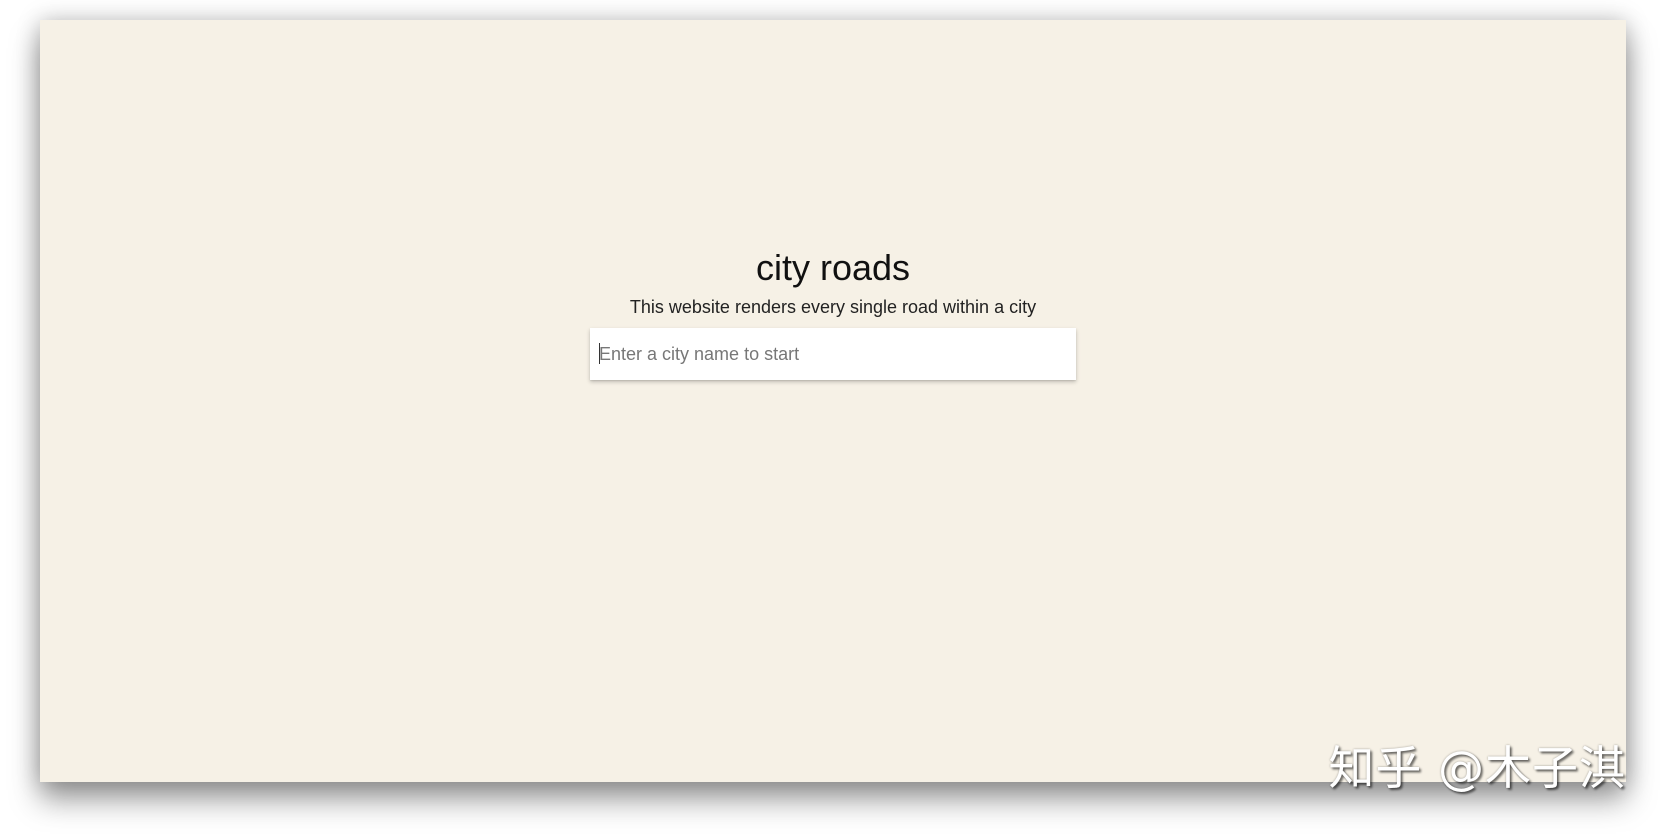  Describe the element at coordinates (833, 267) in the screenshot. I see `page-title: city roads` at that location.